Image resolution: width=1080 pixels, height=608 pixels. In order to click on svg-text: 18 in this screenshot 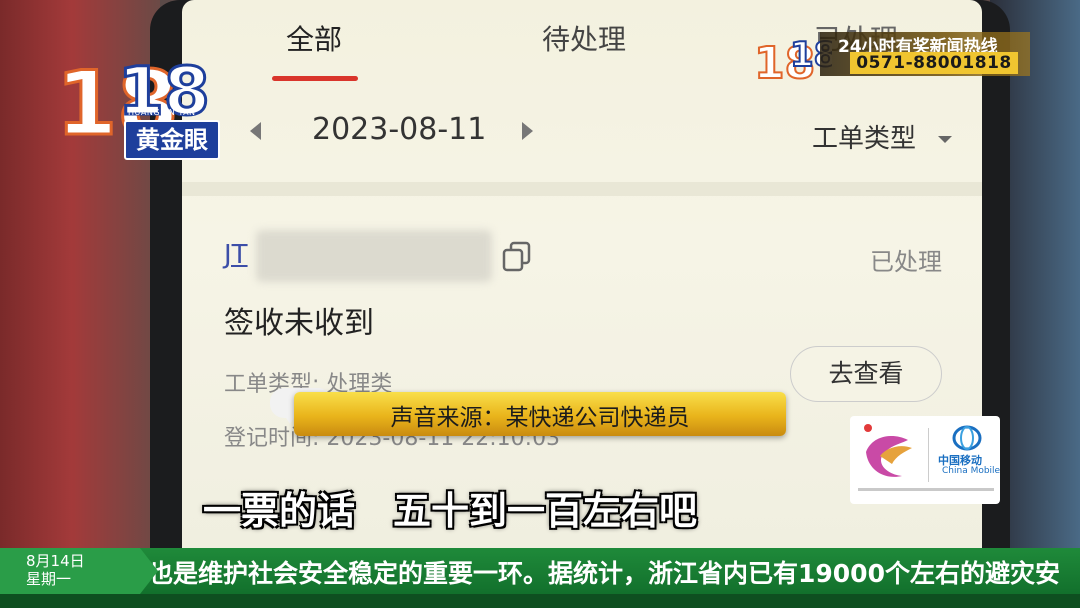, I will do `click(164, 91)`.